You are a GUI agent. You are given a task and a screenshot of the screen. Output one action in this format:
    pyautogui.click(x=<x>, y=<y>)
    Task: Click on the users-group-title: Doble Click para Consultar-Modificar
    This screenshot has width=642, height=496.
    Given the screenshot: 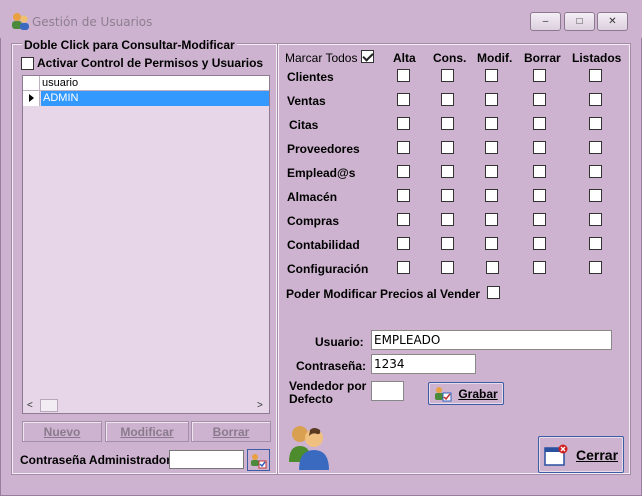 What is the action you would take?
    pyautogui.click(x=129, y=45)
    